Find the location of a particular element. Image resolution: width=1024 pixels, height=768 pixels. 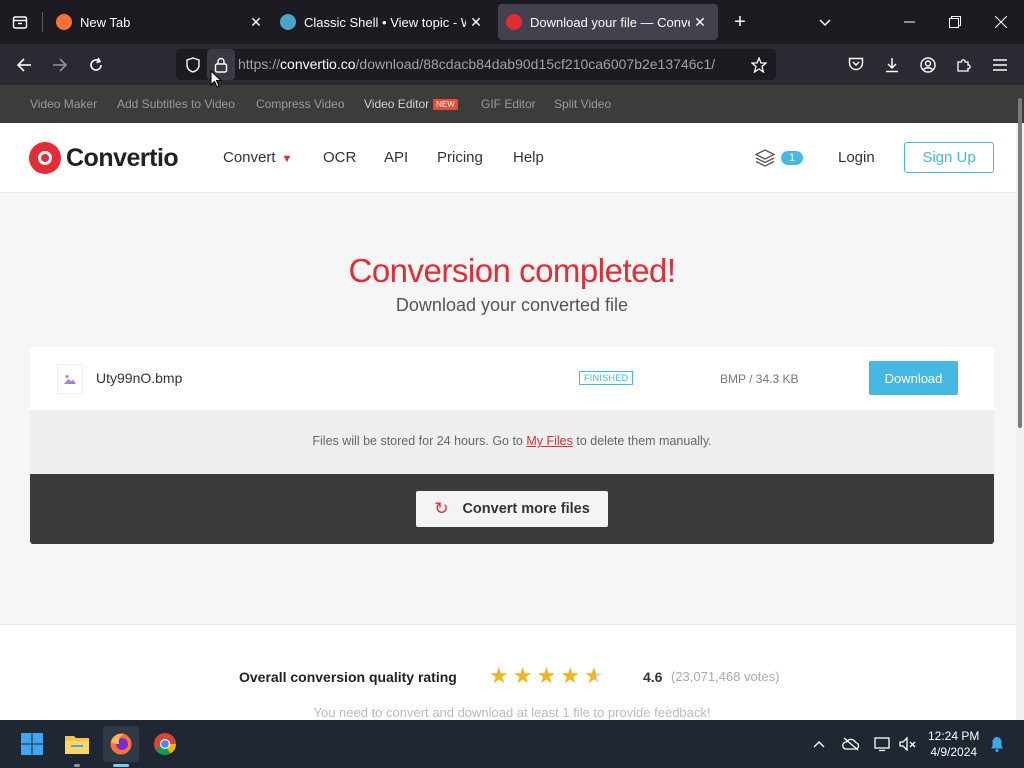

globe-icon is located at coordinates (288, 22).